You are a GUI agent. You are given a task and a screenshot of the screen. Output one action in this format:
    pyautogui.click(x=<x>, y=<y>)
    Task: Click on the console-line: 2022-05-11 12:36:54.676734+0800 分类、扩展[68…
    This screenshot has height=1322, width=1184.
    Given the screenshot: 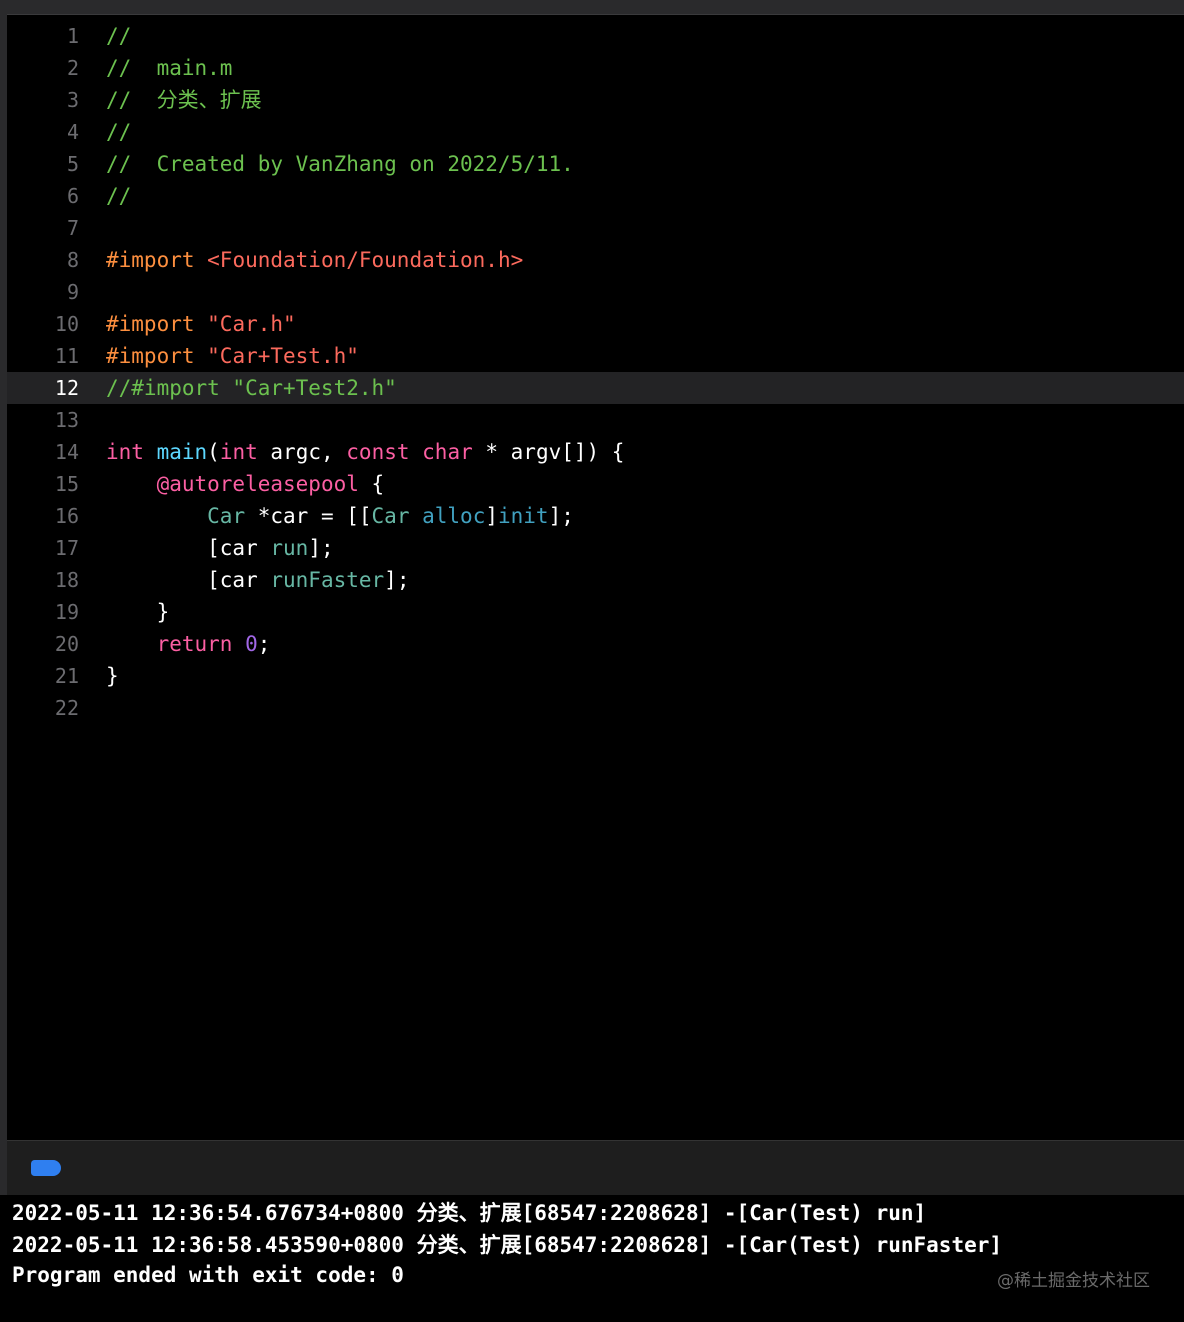 What is the action you would take?
    pyautogui.click(x=469, y=1213)
    